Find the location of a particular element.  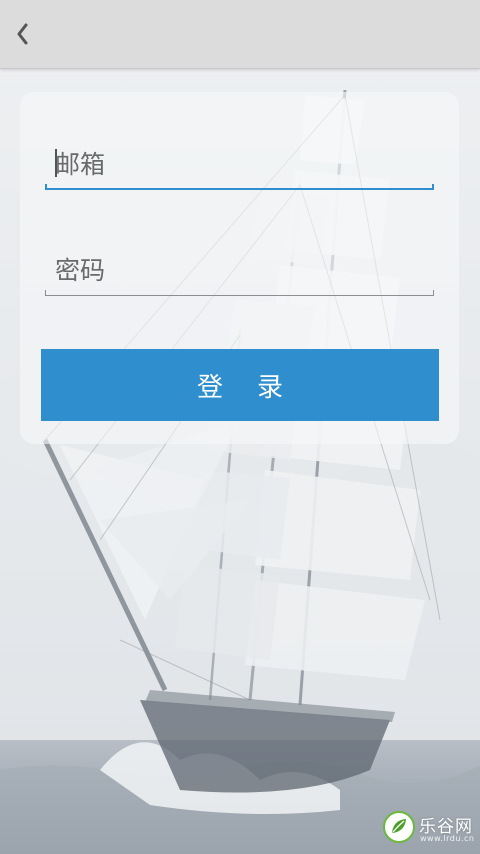

back-button is located at coordinates (22, 34).